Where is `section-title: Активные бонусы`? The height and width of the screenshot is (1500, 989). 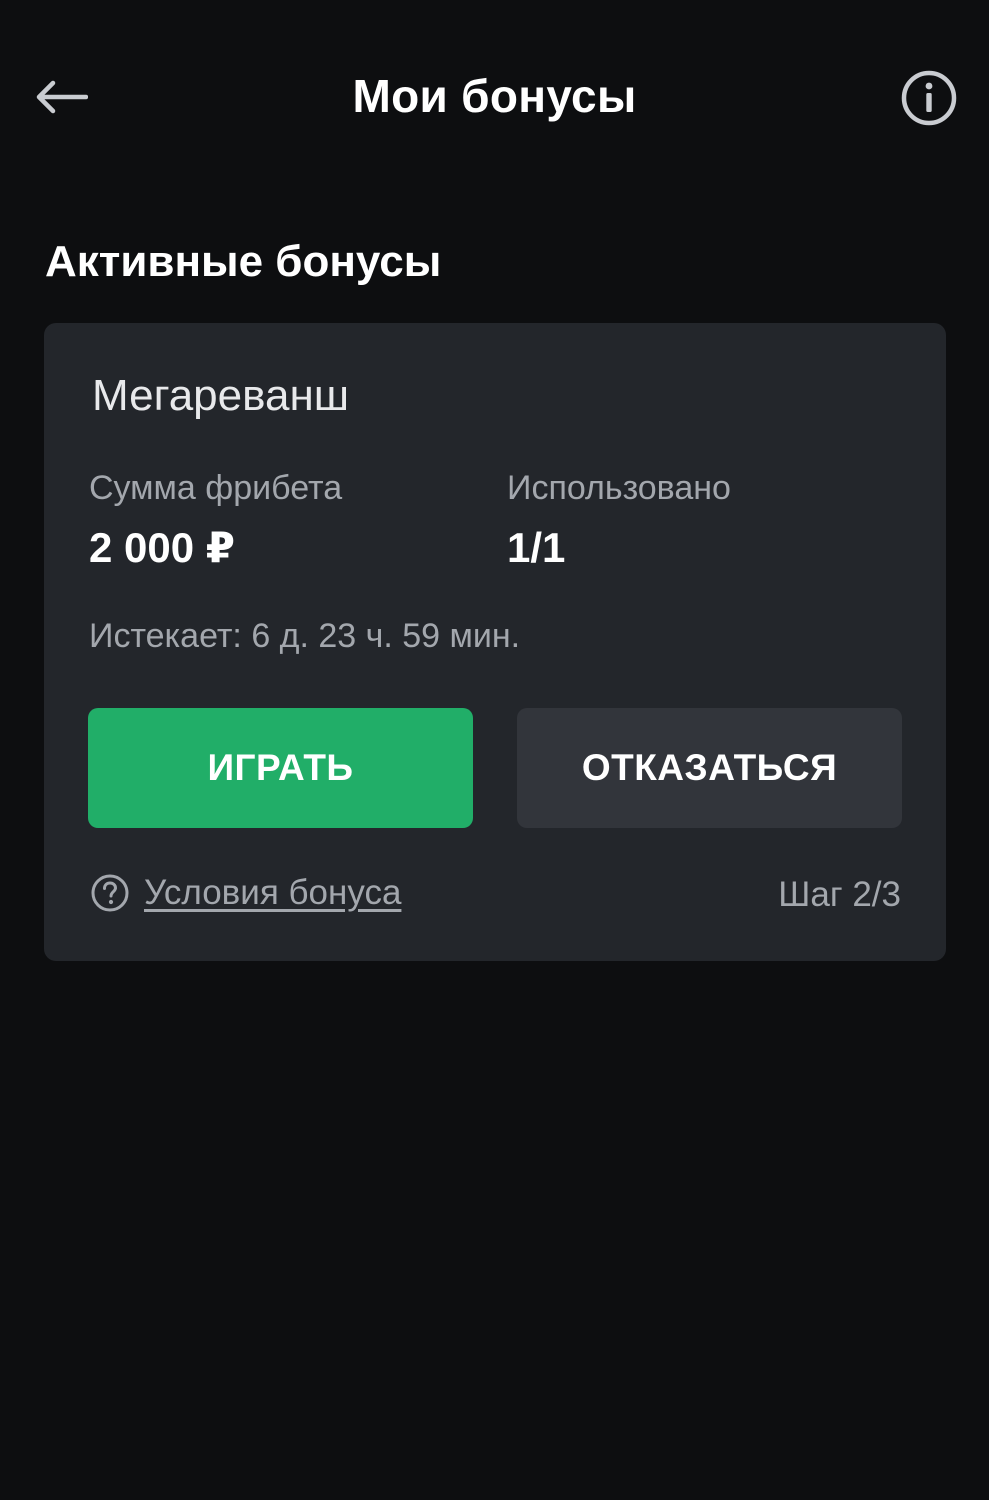 section-title: Активные бонусы is located at coordinates (243, 261).